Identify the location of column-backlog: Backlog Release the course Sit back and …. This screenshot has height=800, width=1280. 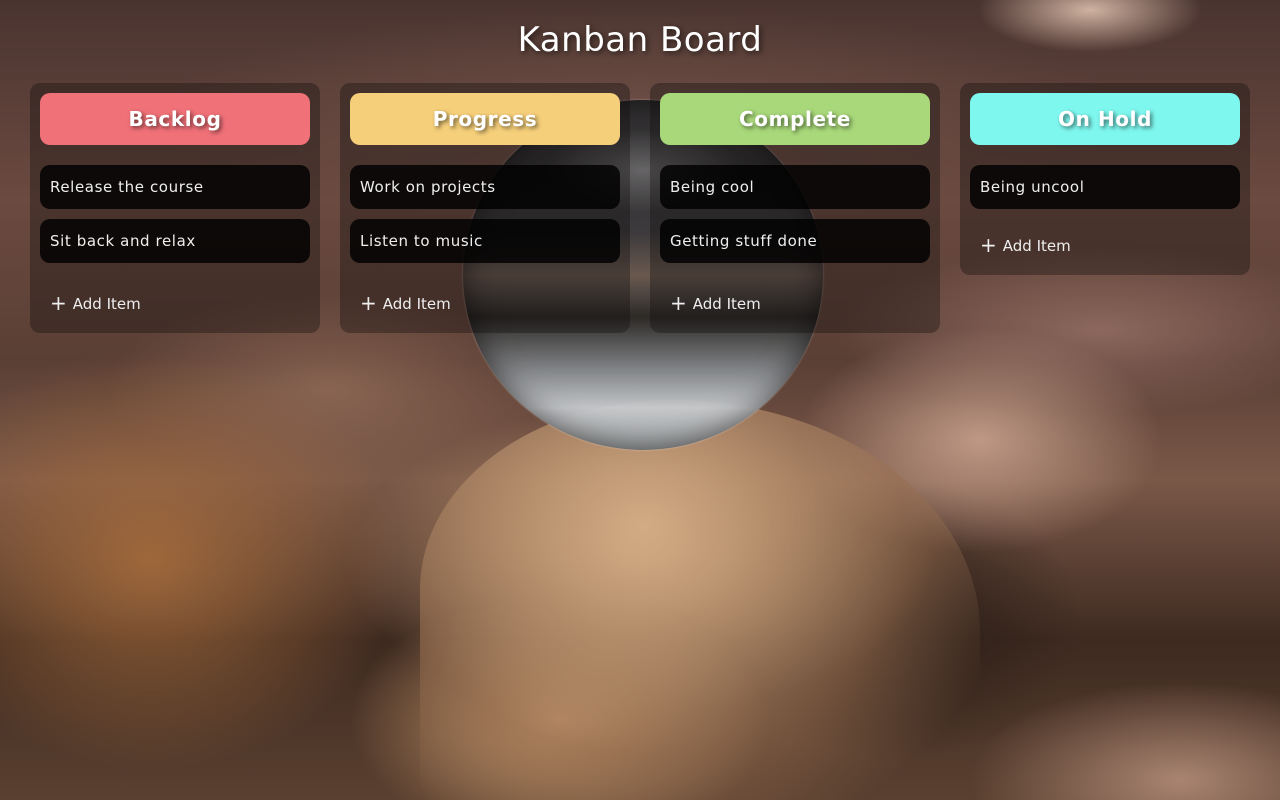
(175, 208).